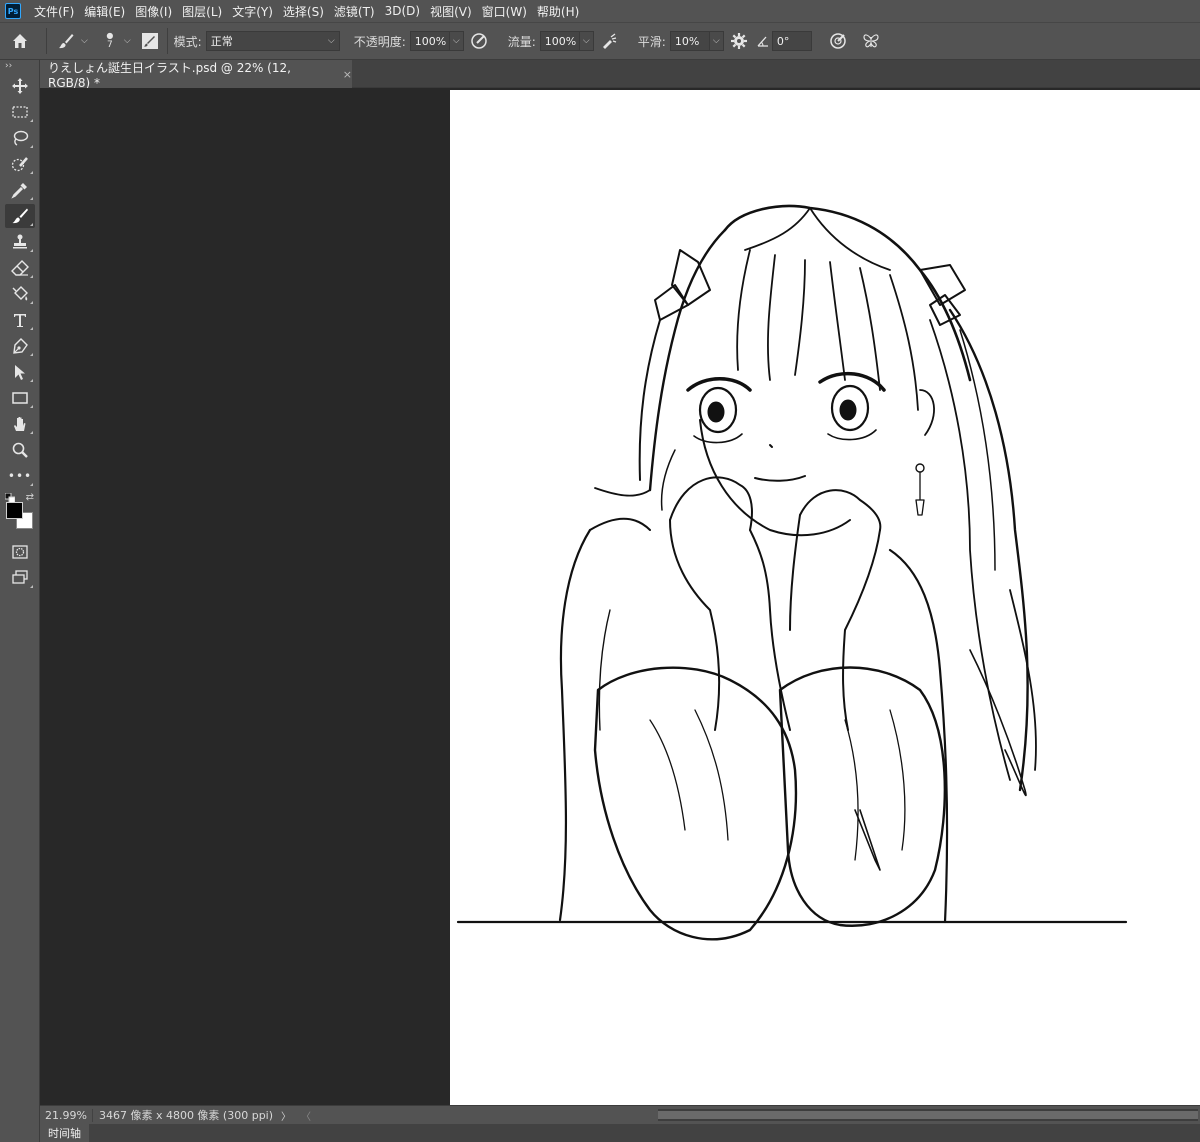 The image size is (1200, 1142). What do you see at coordinates (402, 11) in the screenshot?
I see `menu-3d: 3D(D)` at bounding box center [402, 11].